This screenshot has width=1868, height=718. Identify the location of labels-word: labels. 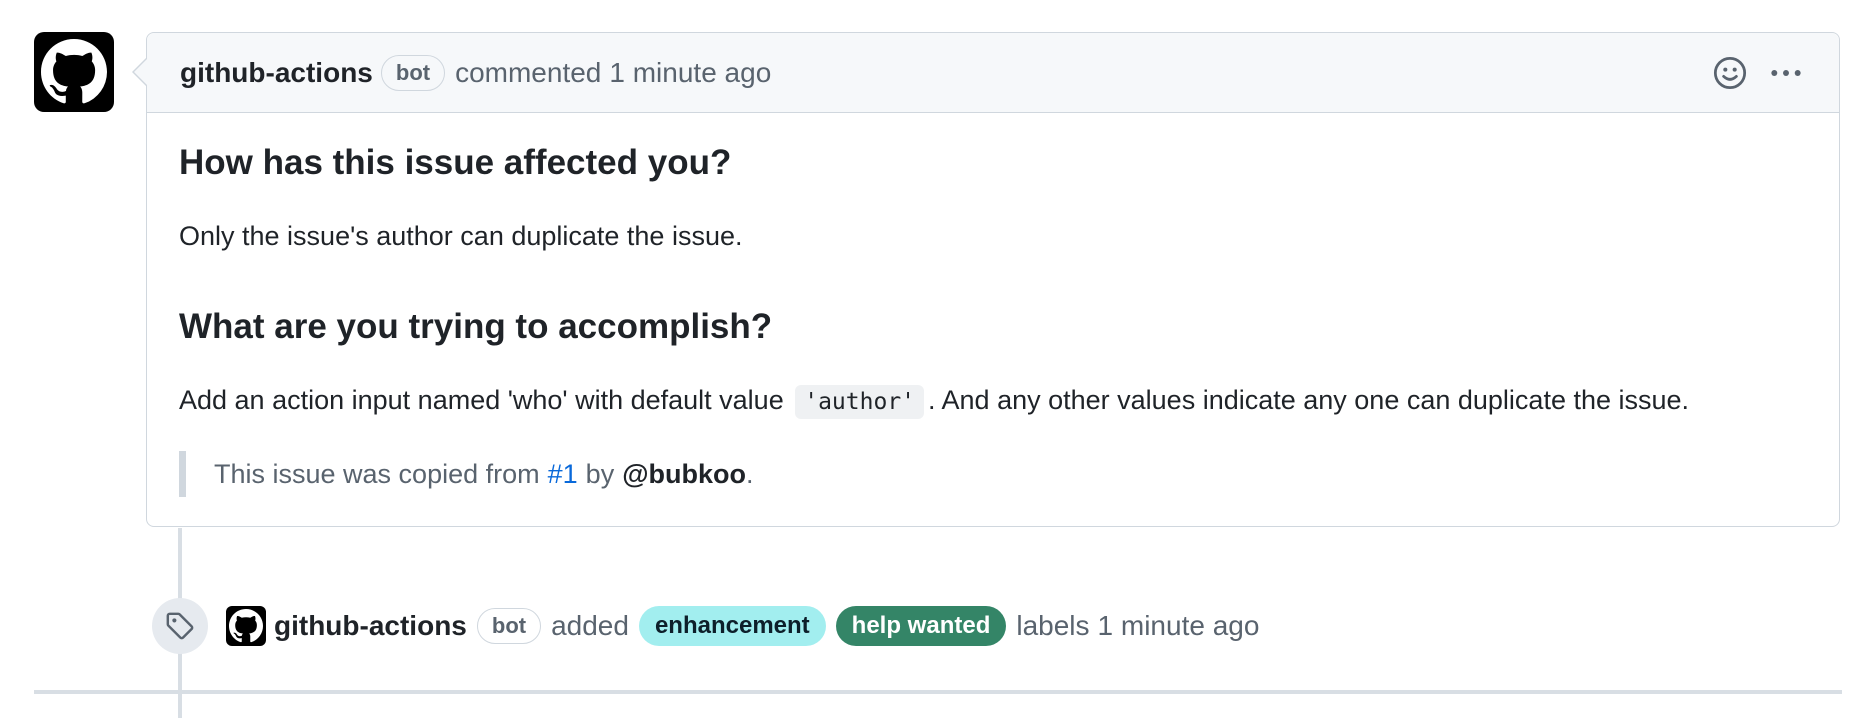
(1053, 625).